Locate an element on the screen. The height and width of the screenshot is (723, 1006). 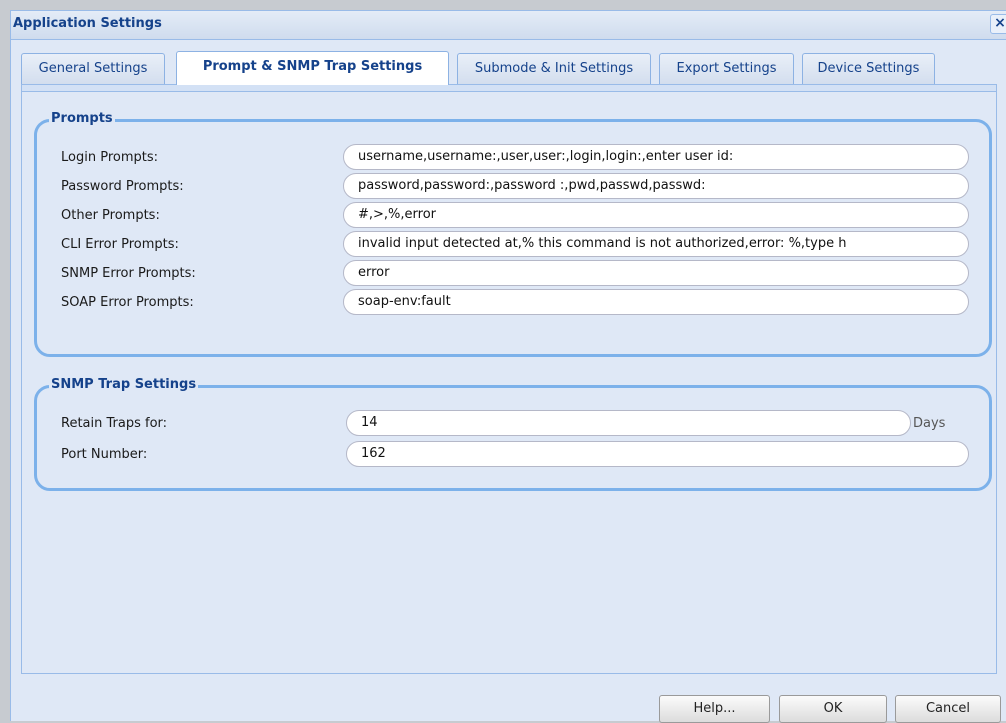
other-prompts-row: Other Prompts: #,>,%,error is located at coordinates (513, 216).